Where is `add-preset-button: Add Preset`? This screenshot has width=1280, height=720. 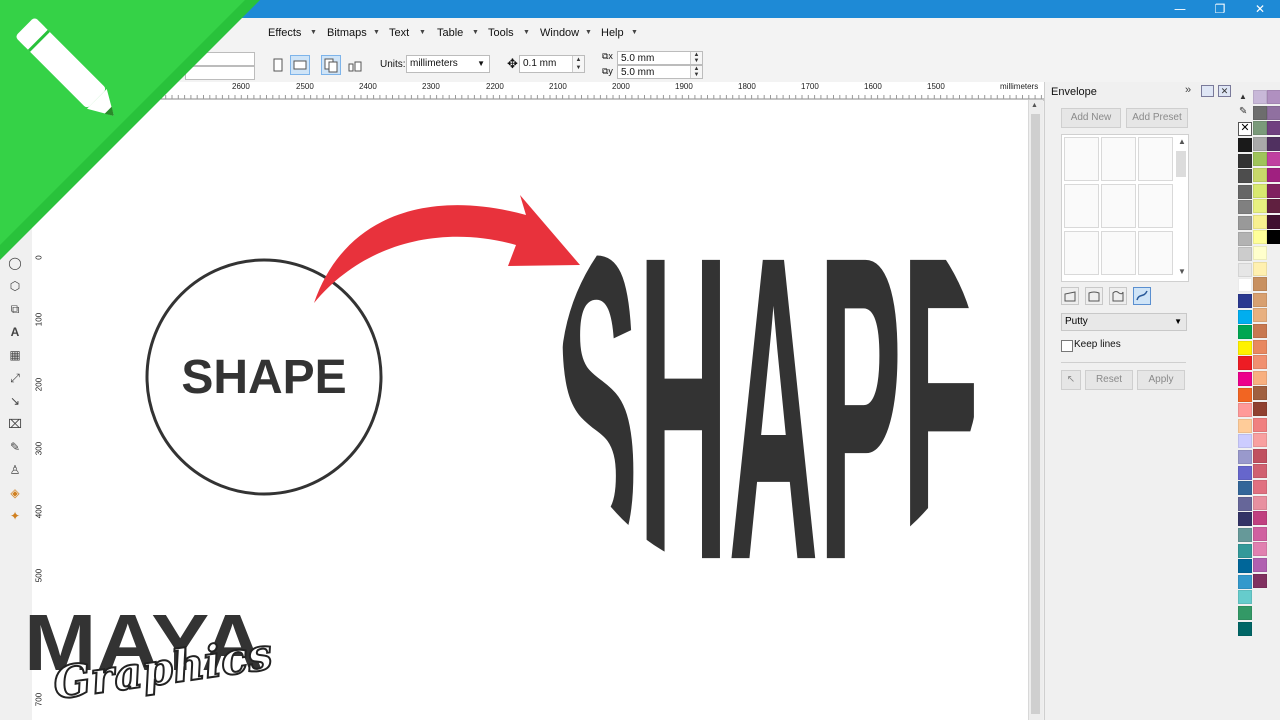
add-preset-button: Add Preset is located at coordinates (1157, 118).